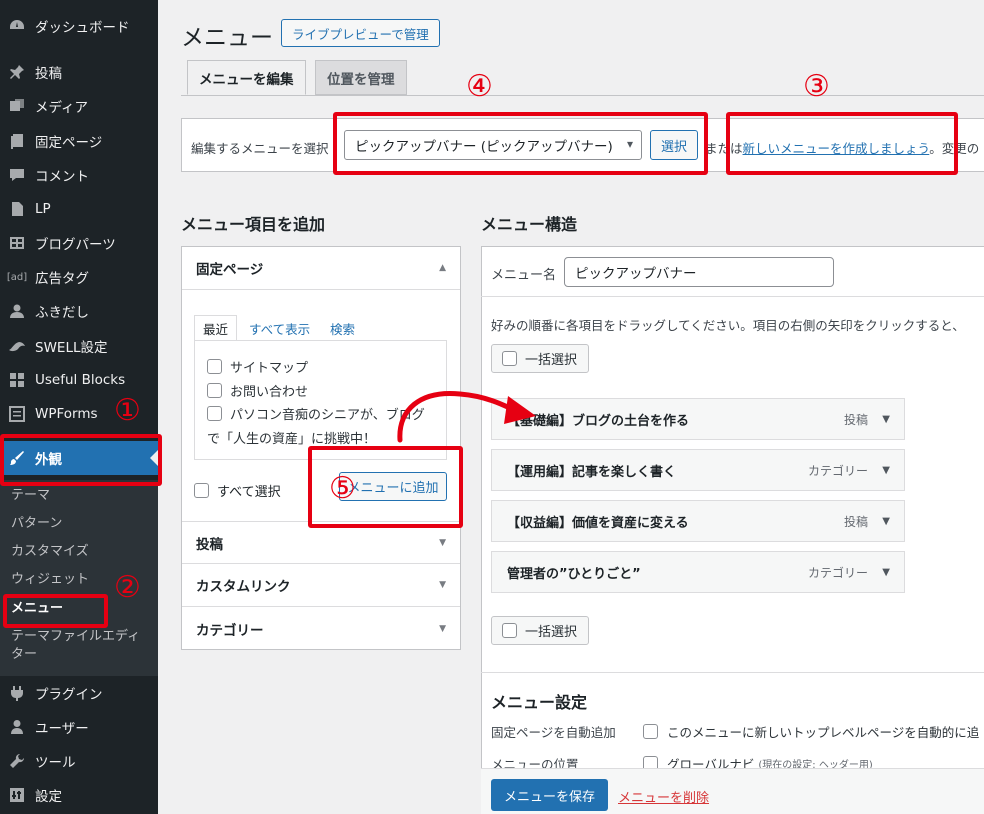 The height and width of the screenshot is (814, 984). I want to click on sidebar-item-label: ダッシュボード, so click(82, 28).